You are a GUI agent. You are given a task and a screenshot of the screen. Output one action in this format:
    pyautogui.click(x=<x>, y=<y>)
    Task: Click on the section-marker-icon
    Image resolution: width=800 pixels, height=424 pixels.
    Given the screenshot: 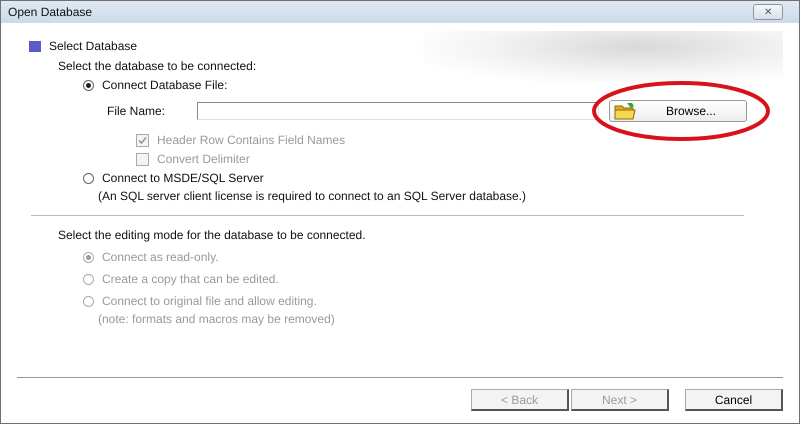 What is the action you would take?
    pyautogui.click(x=35, y=46)
    